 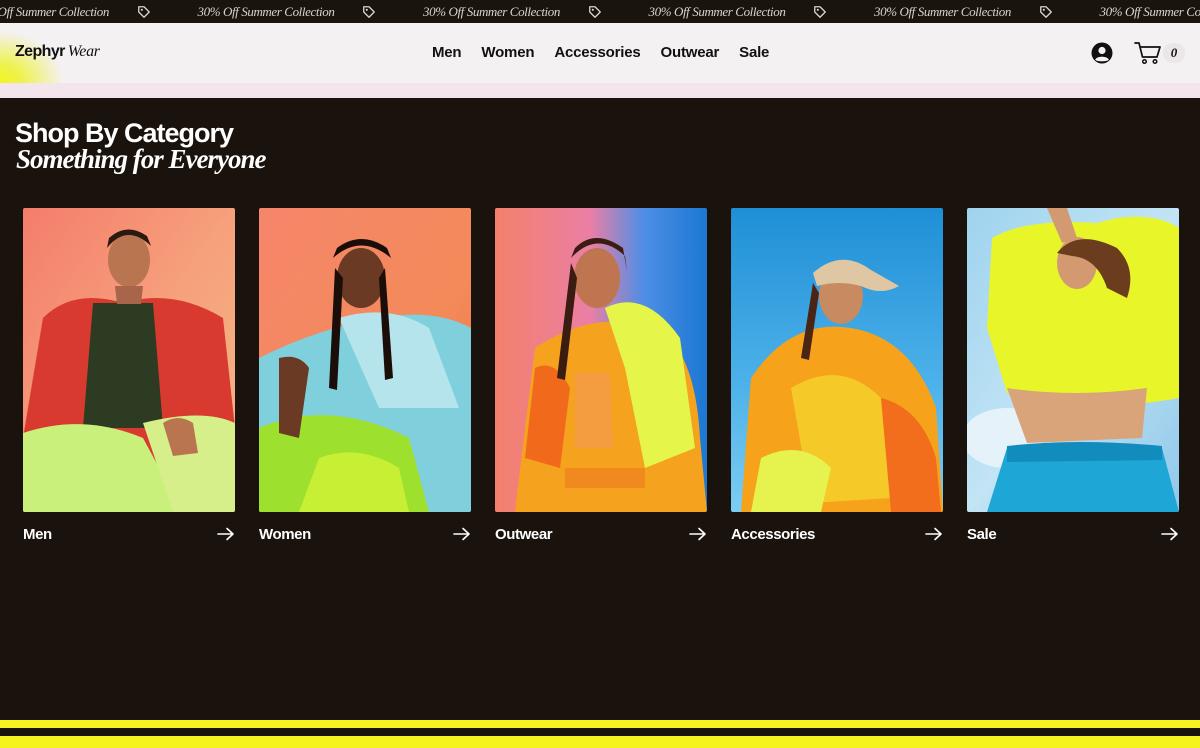 I want to click on category-image-men, so click(x=129, y=360).